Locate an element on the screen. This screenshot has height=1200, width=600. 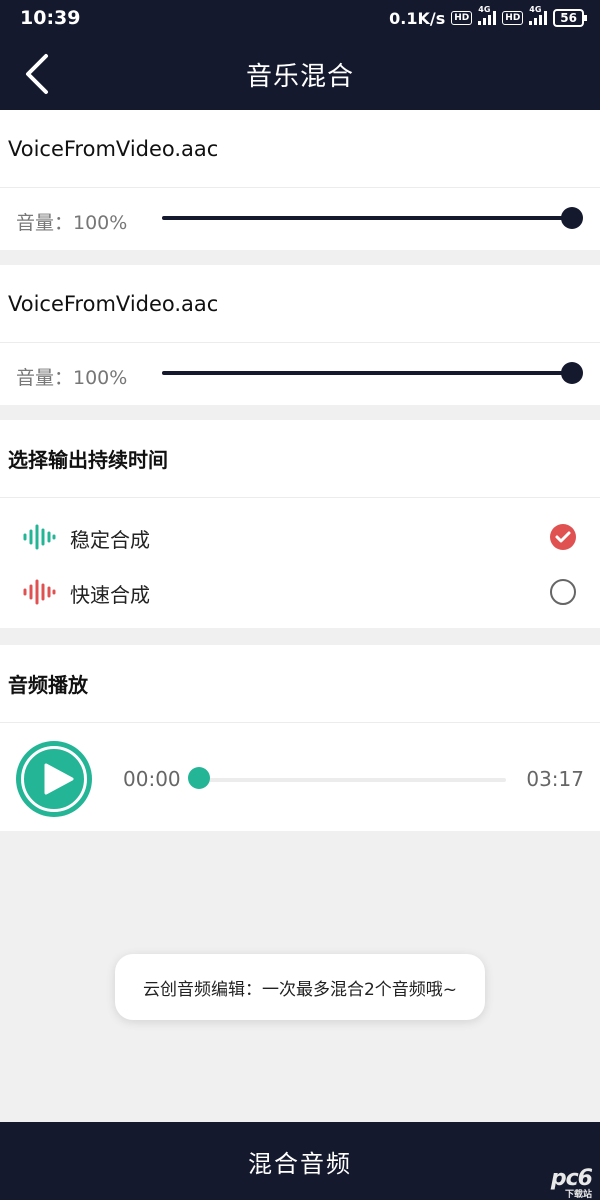
net-speed: 0.1K/s is located at coordinates (417, 18).